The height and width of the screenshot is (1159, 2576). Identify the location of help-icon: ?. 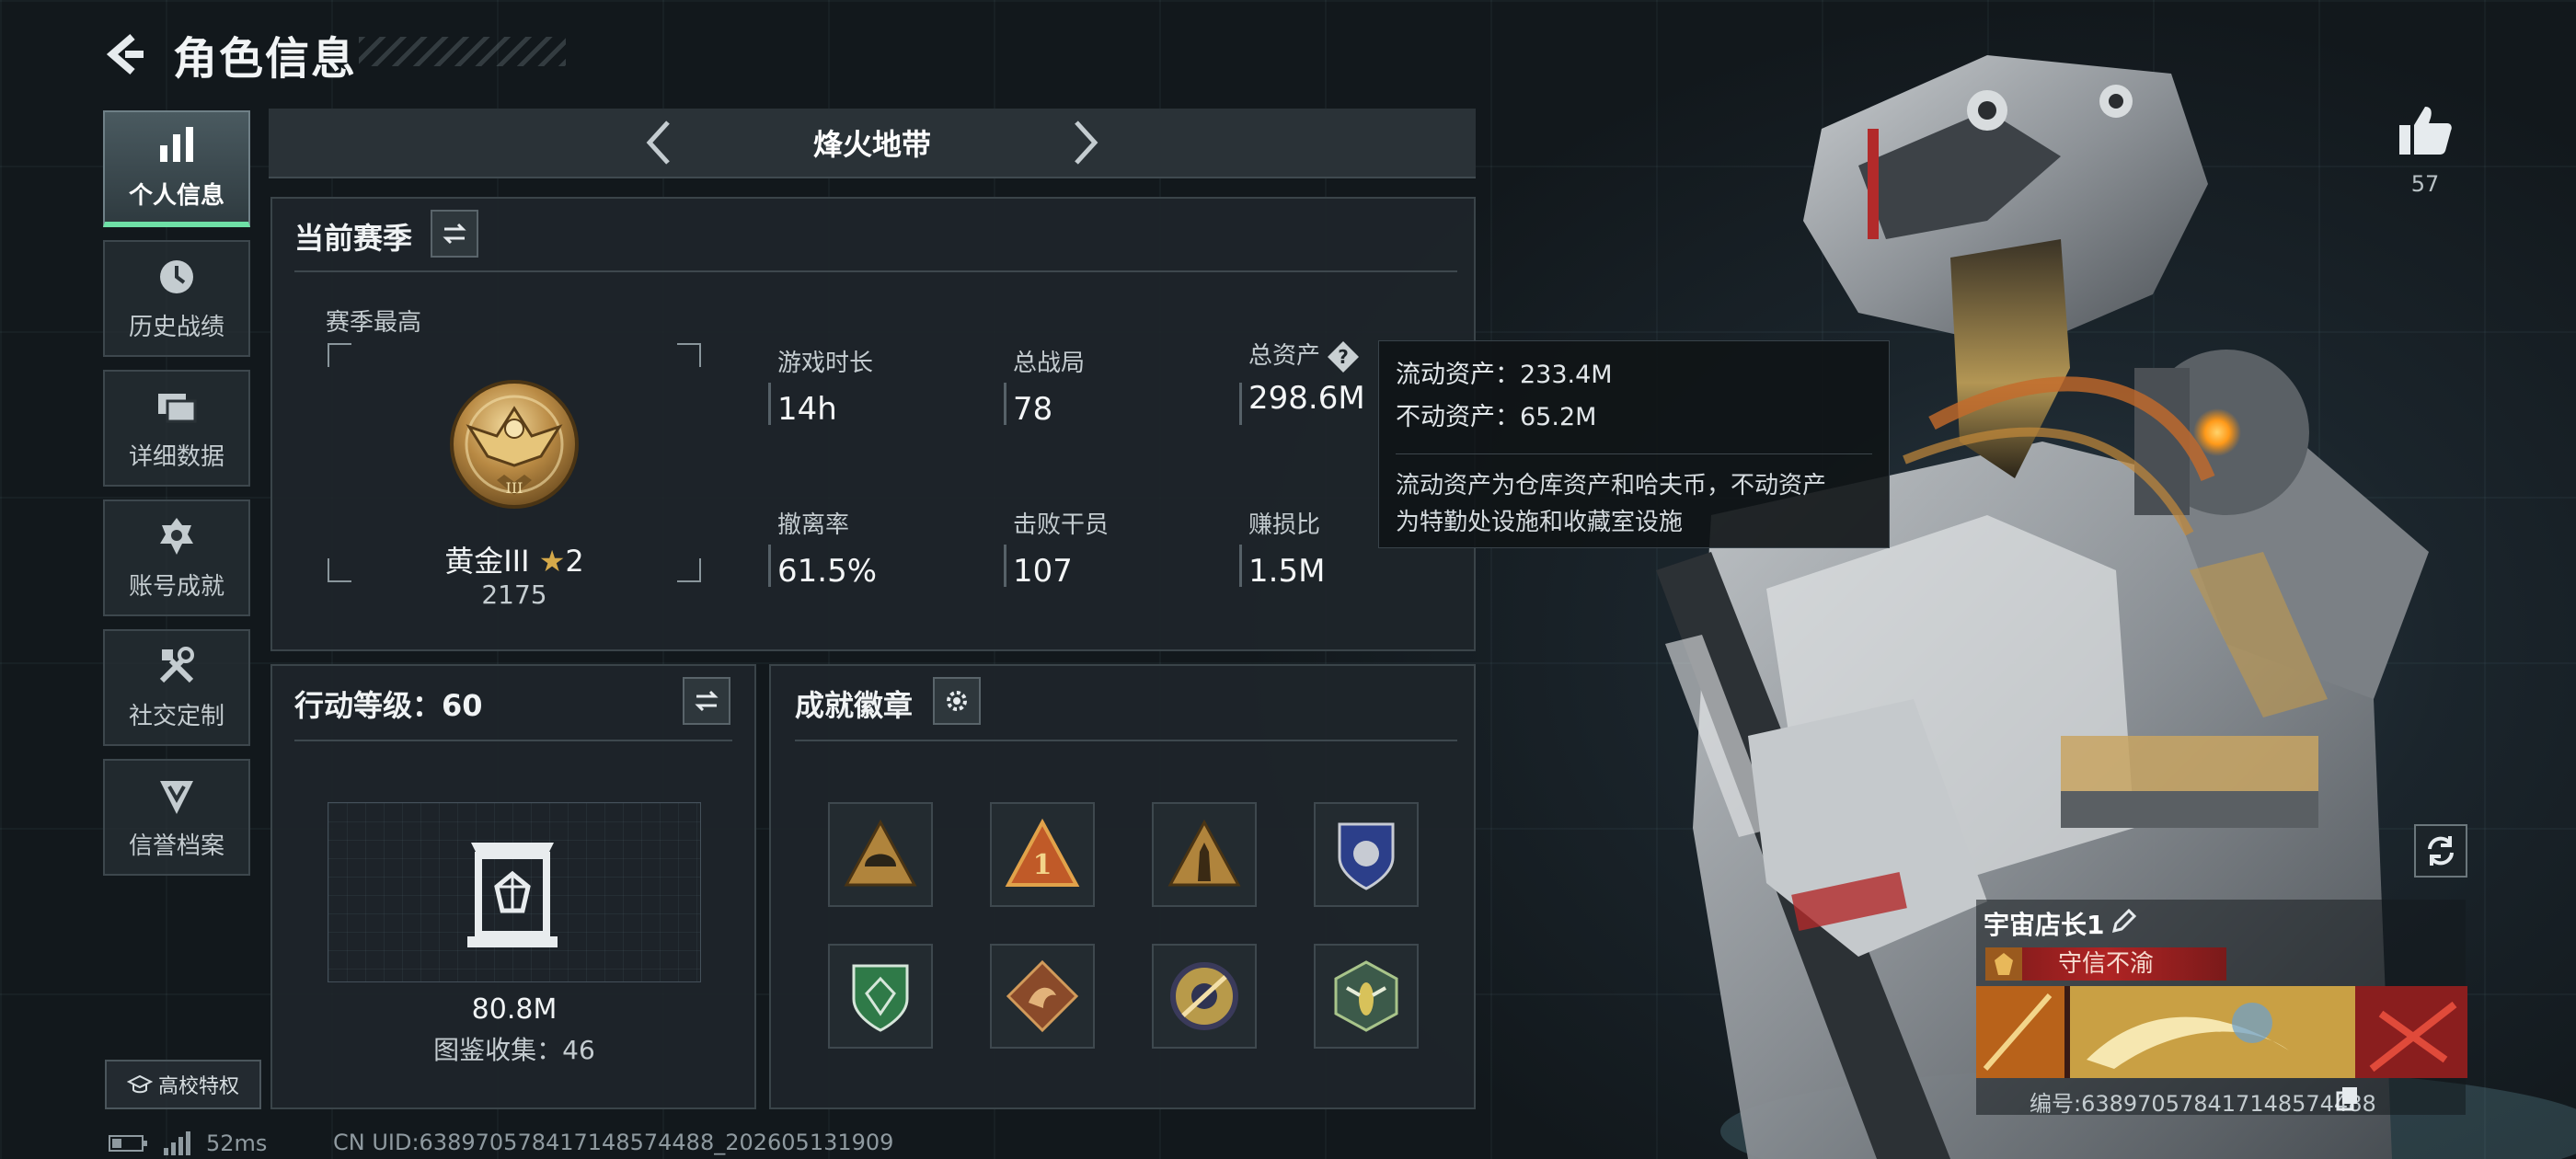
(1343, 356).